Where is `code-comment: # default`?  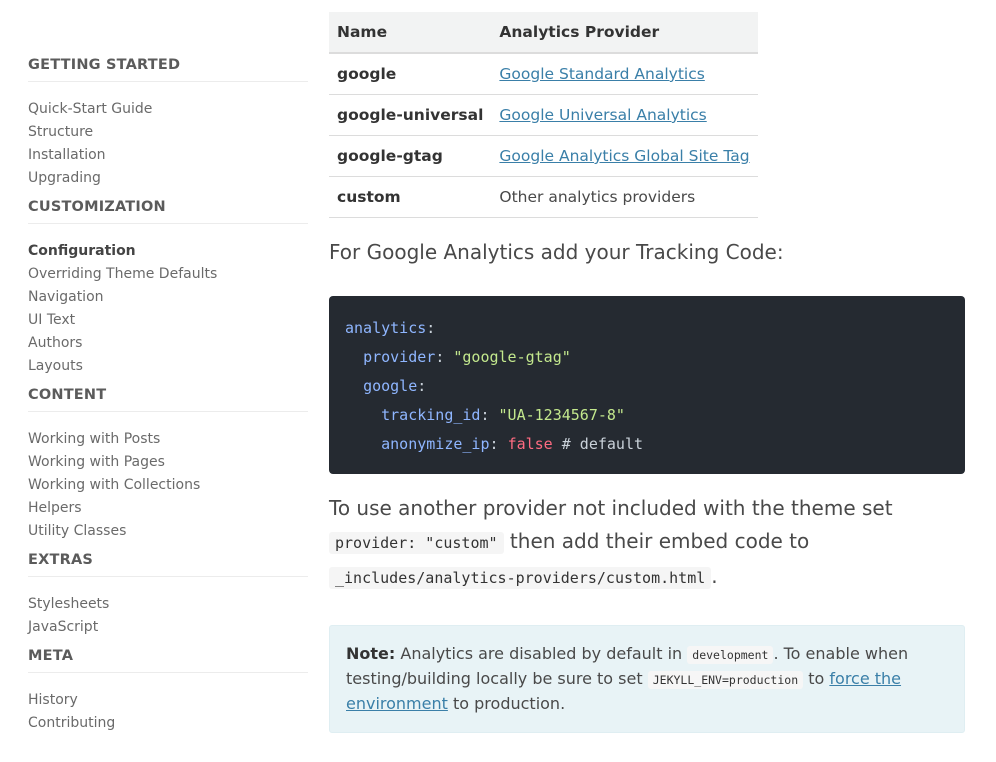
code-comment: # default is located at coordinates (602, 444).